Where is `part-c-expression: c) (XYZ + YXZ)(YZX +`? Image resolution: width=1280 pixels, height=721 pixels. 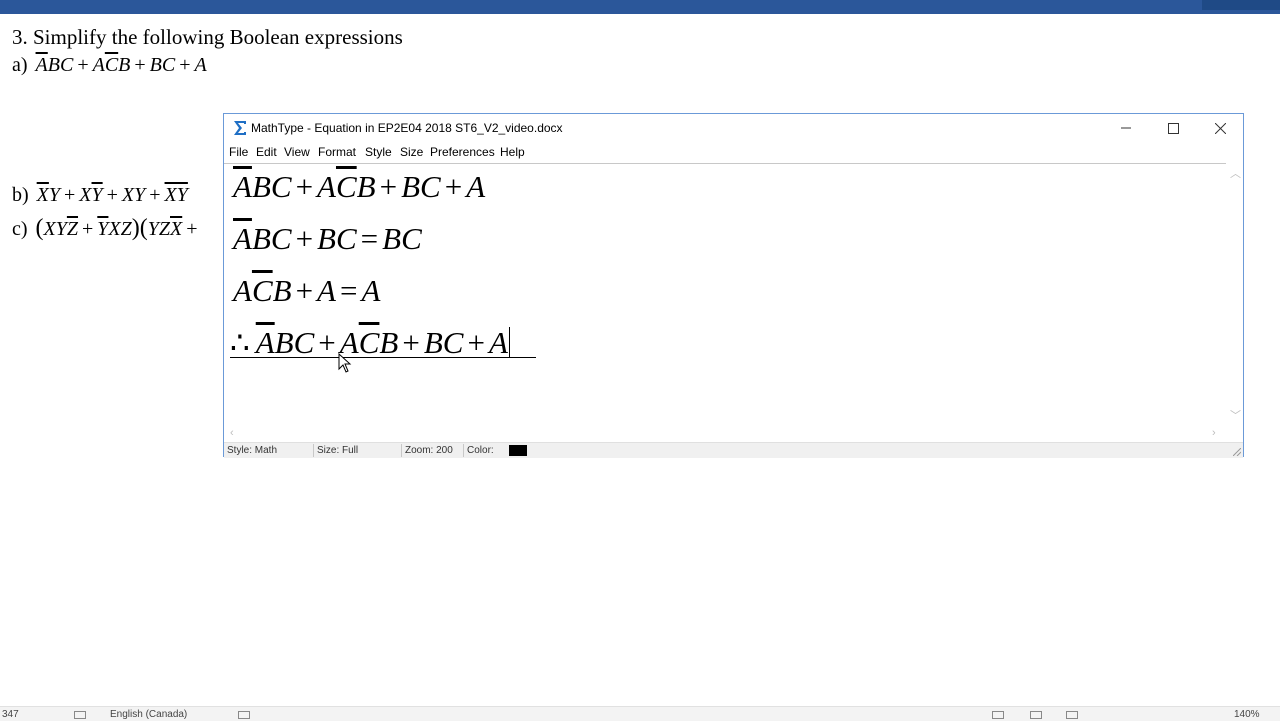
part-c-expression: c) (XYZ + YXZ)(YZX + is located at coordinates (105, 228).